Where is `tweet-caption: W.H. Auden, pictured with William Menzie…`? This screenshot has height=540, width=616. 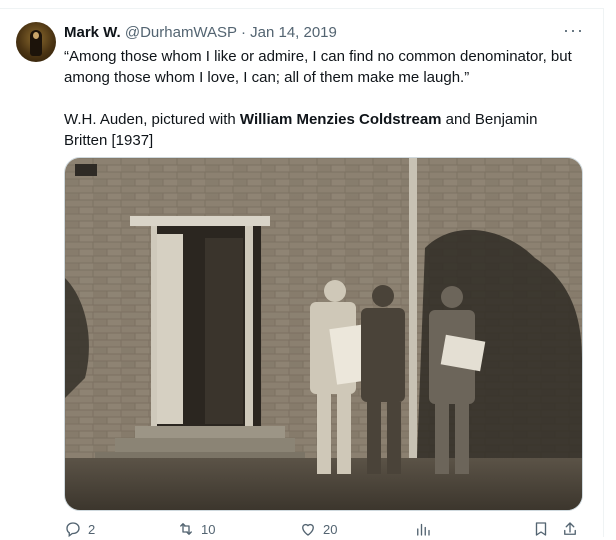
tweet-caption: W.H. Auden, pictured with William Menzie… is located at coordinates (324, 130).